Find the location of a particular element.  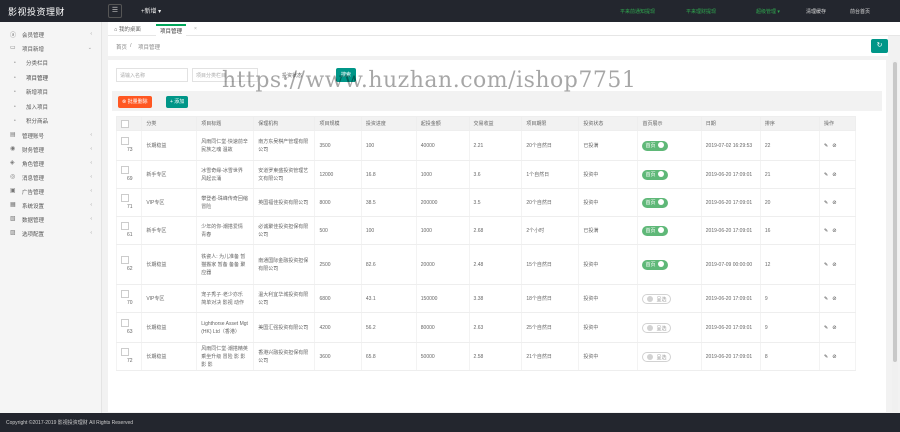

row-select-cell: 73 is located at coordinates (129, 145).